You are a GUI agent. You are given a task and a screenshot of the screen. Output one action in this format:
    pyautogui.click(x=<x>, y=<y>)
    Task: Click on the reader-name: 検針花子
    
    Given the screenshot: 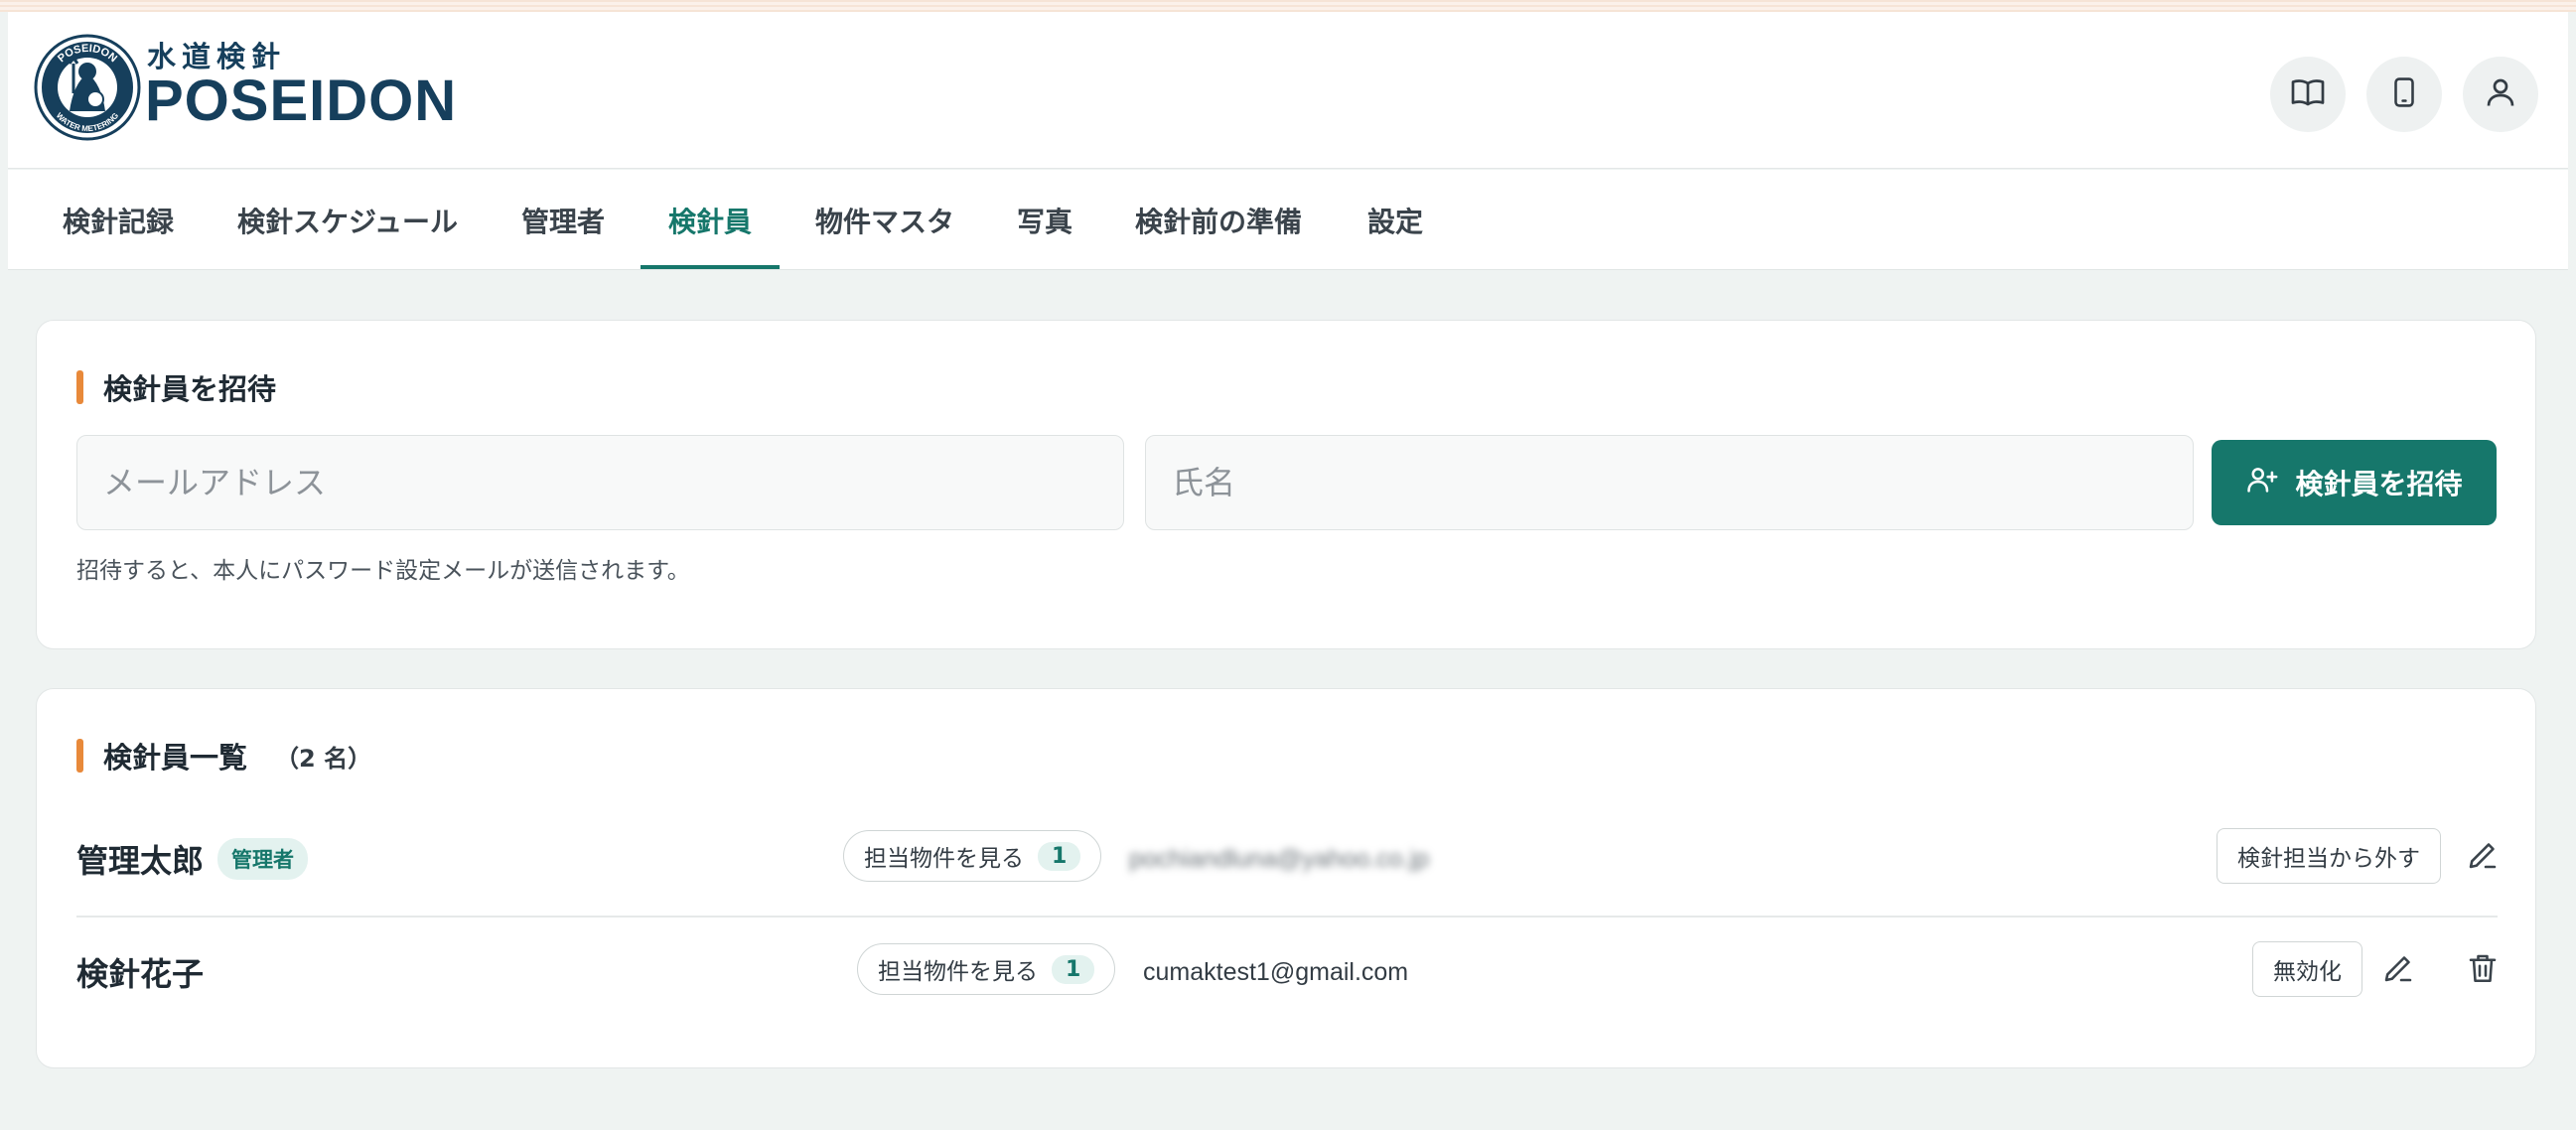 What is the action you would take?
    pyautogui.click(x=141, y=974)
    